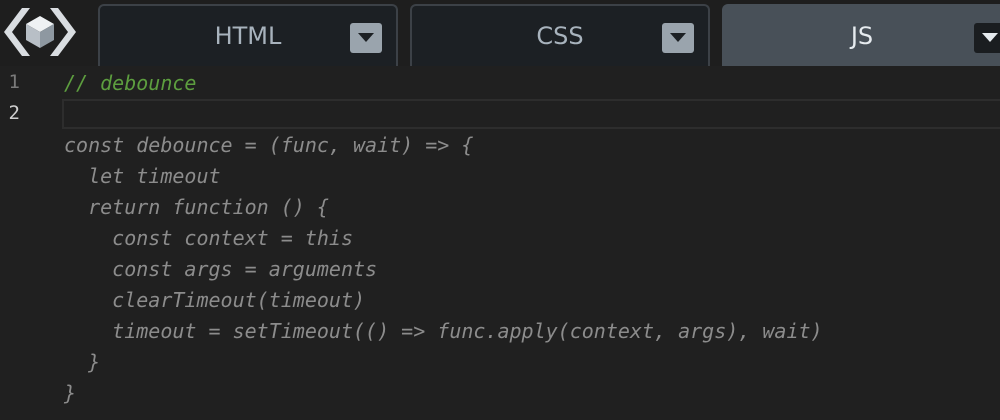  Describe the element at coordinates (130, 83) in the screenshot. I see `code-line: // debounce` at that location.